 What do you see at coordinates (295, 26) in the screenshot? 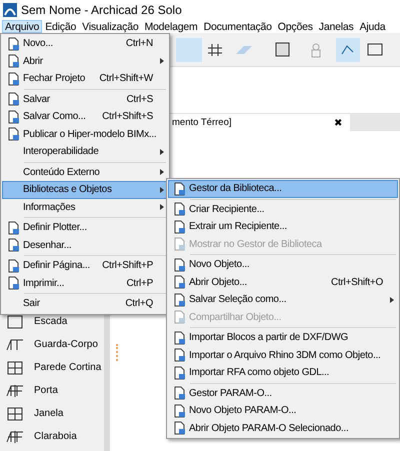
I see `menu-bar-item: Opções` at bounding box center [295, 26].